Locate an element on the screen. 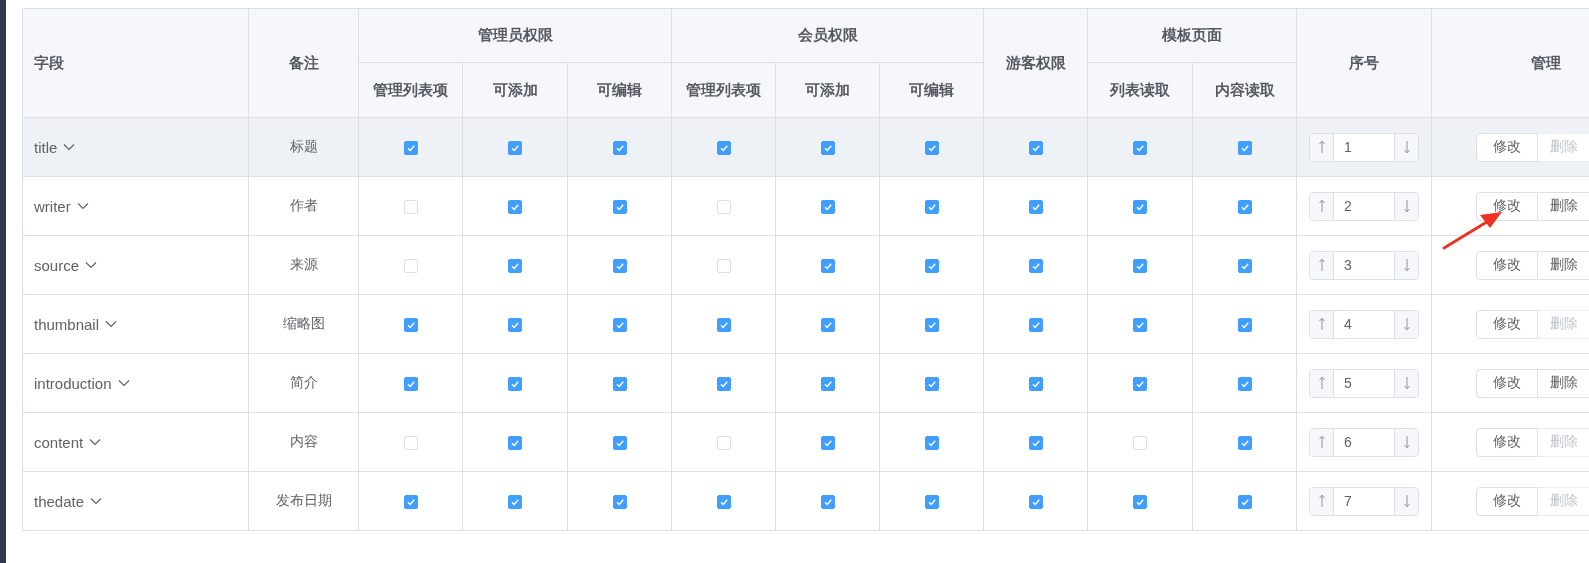  column-header: 管理 is located at coordinates (1510, 63).